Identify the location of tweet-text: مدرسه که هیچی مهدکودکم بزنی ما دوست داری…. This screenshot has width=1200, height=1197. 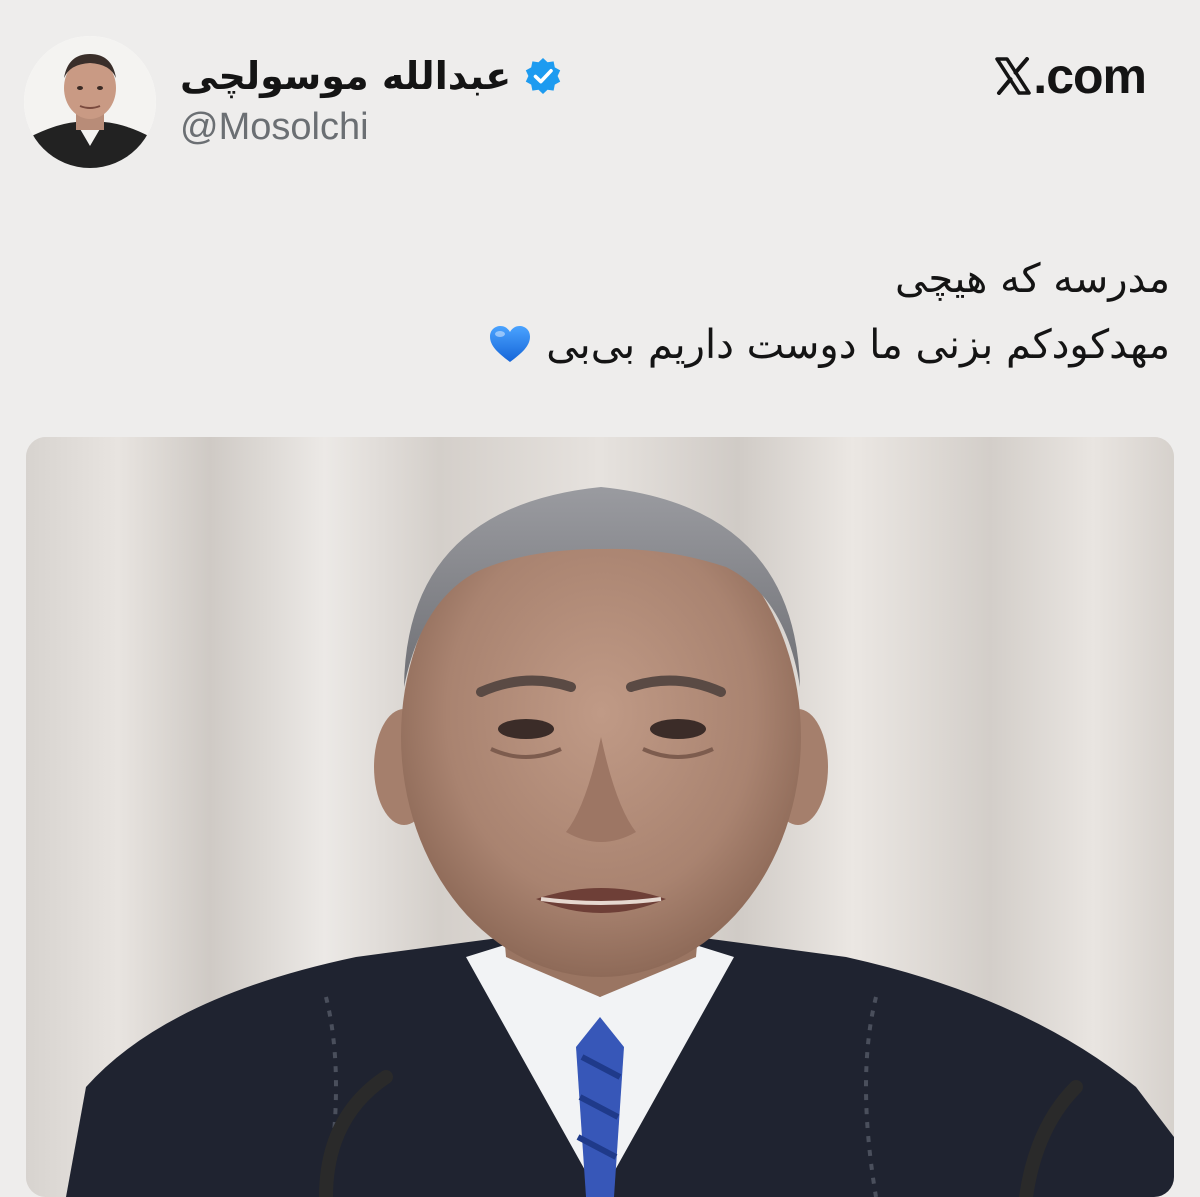
(620, 312).